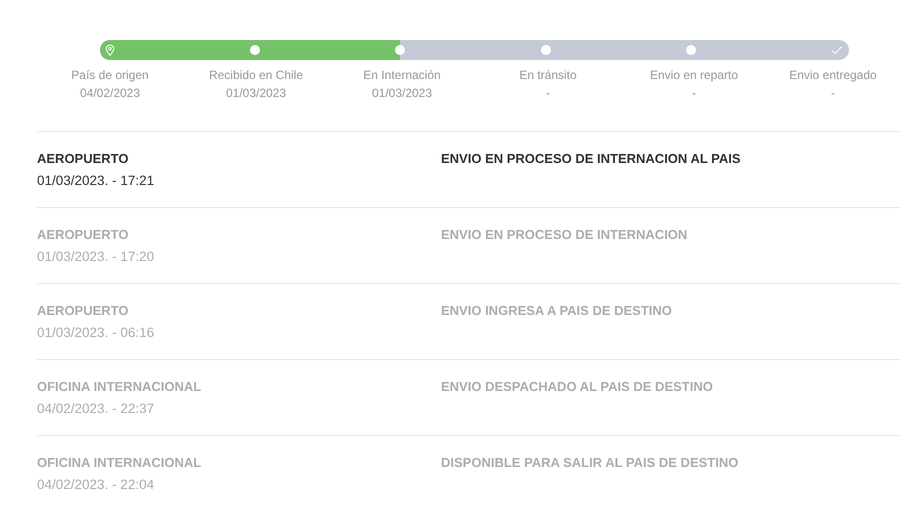 The height and width of the screenshot is (521, 900). I want to click on step-label: Envio en reparto, so click(694, 75).